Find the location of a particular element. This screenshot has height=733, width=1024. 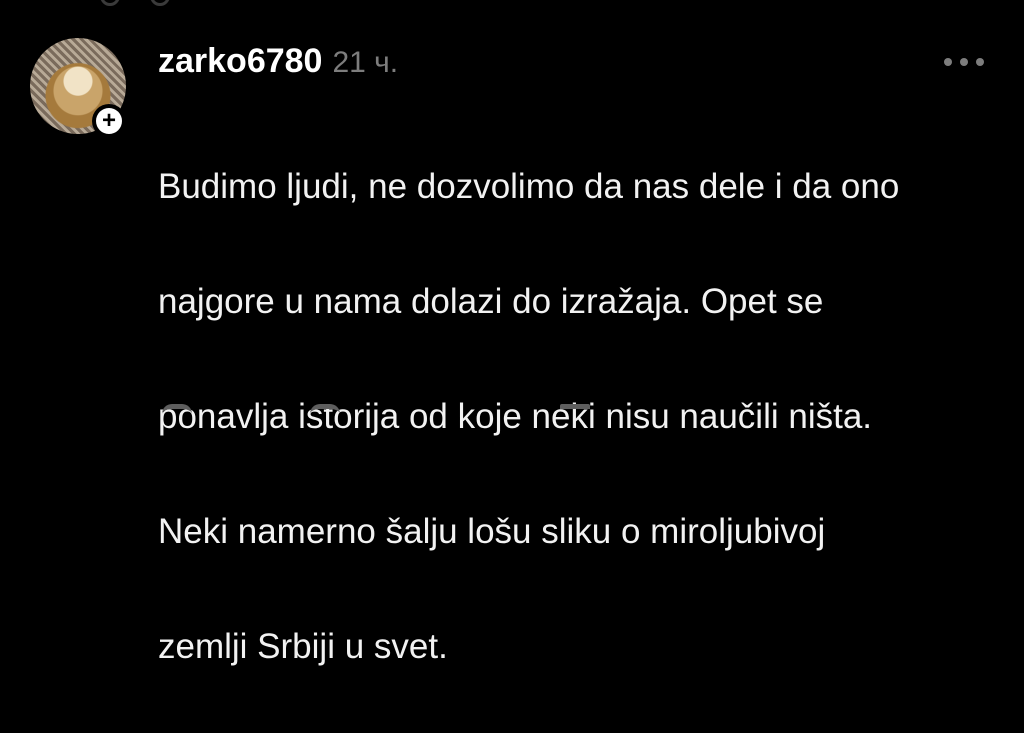

previous-reaction-icon is located at coordinates (110, 3).